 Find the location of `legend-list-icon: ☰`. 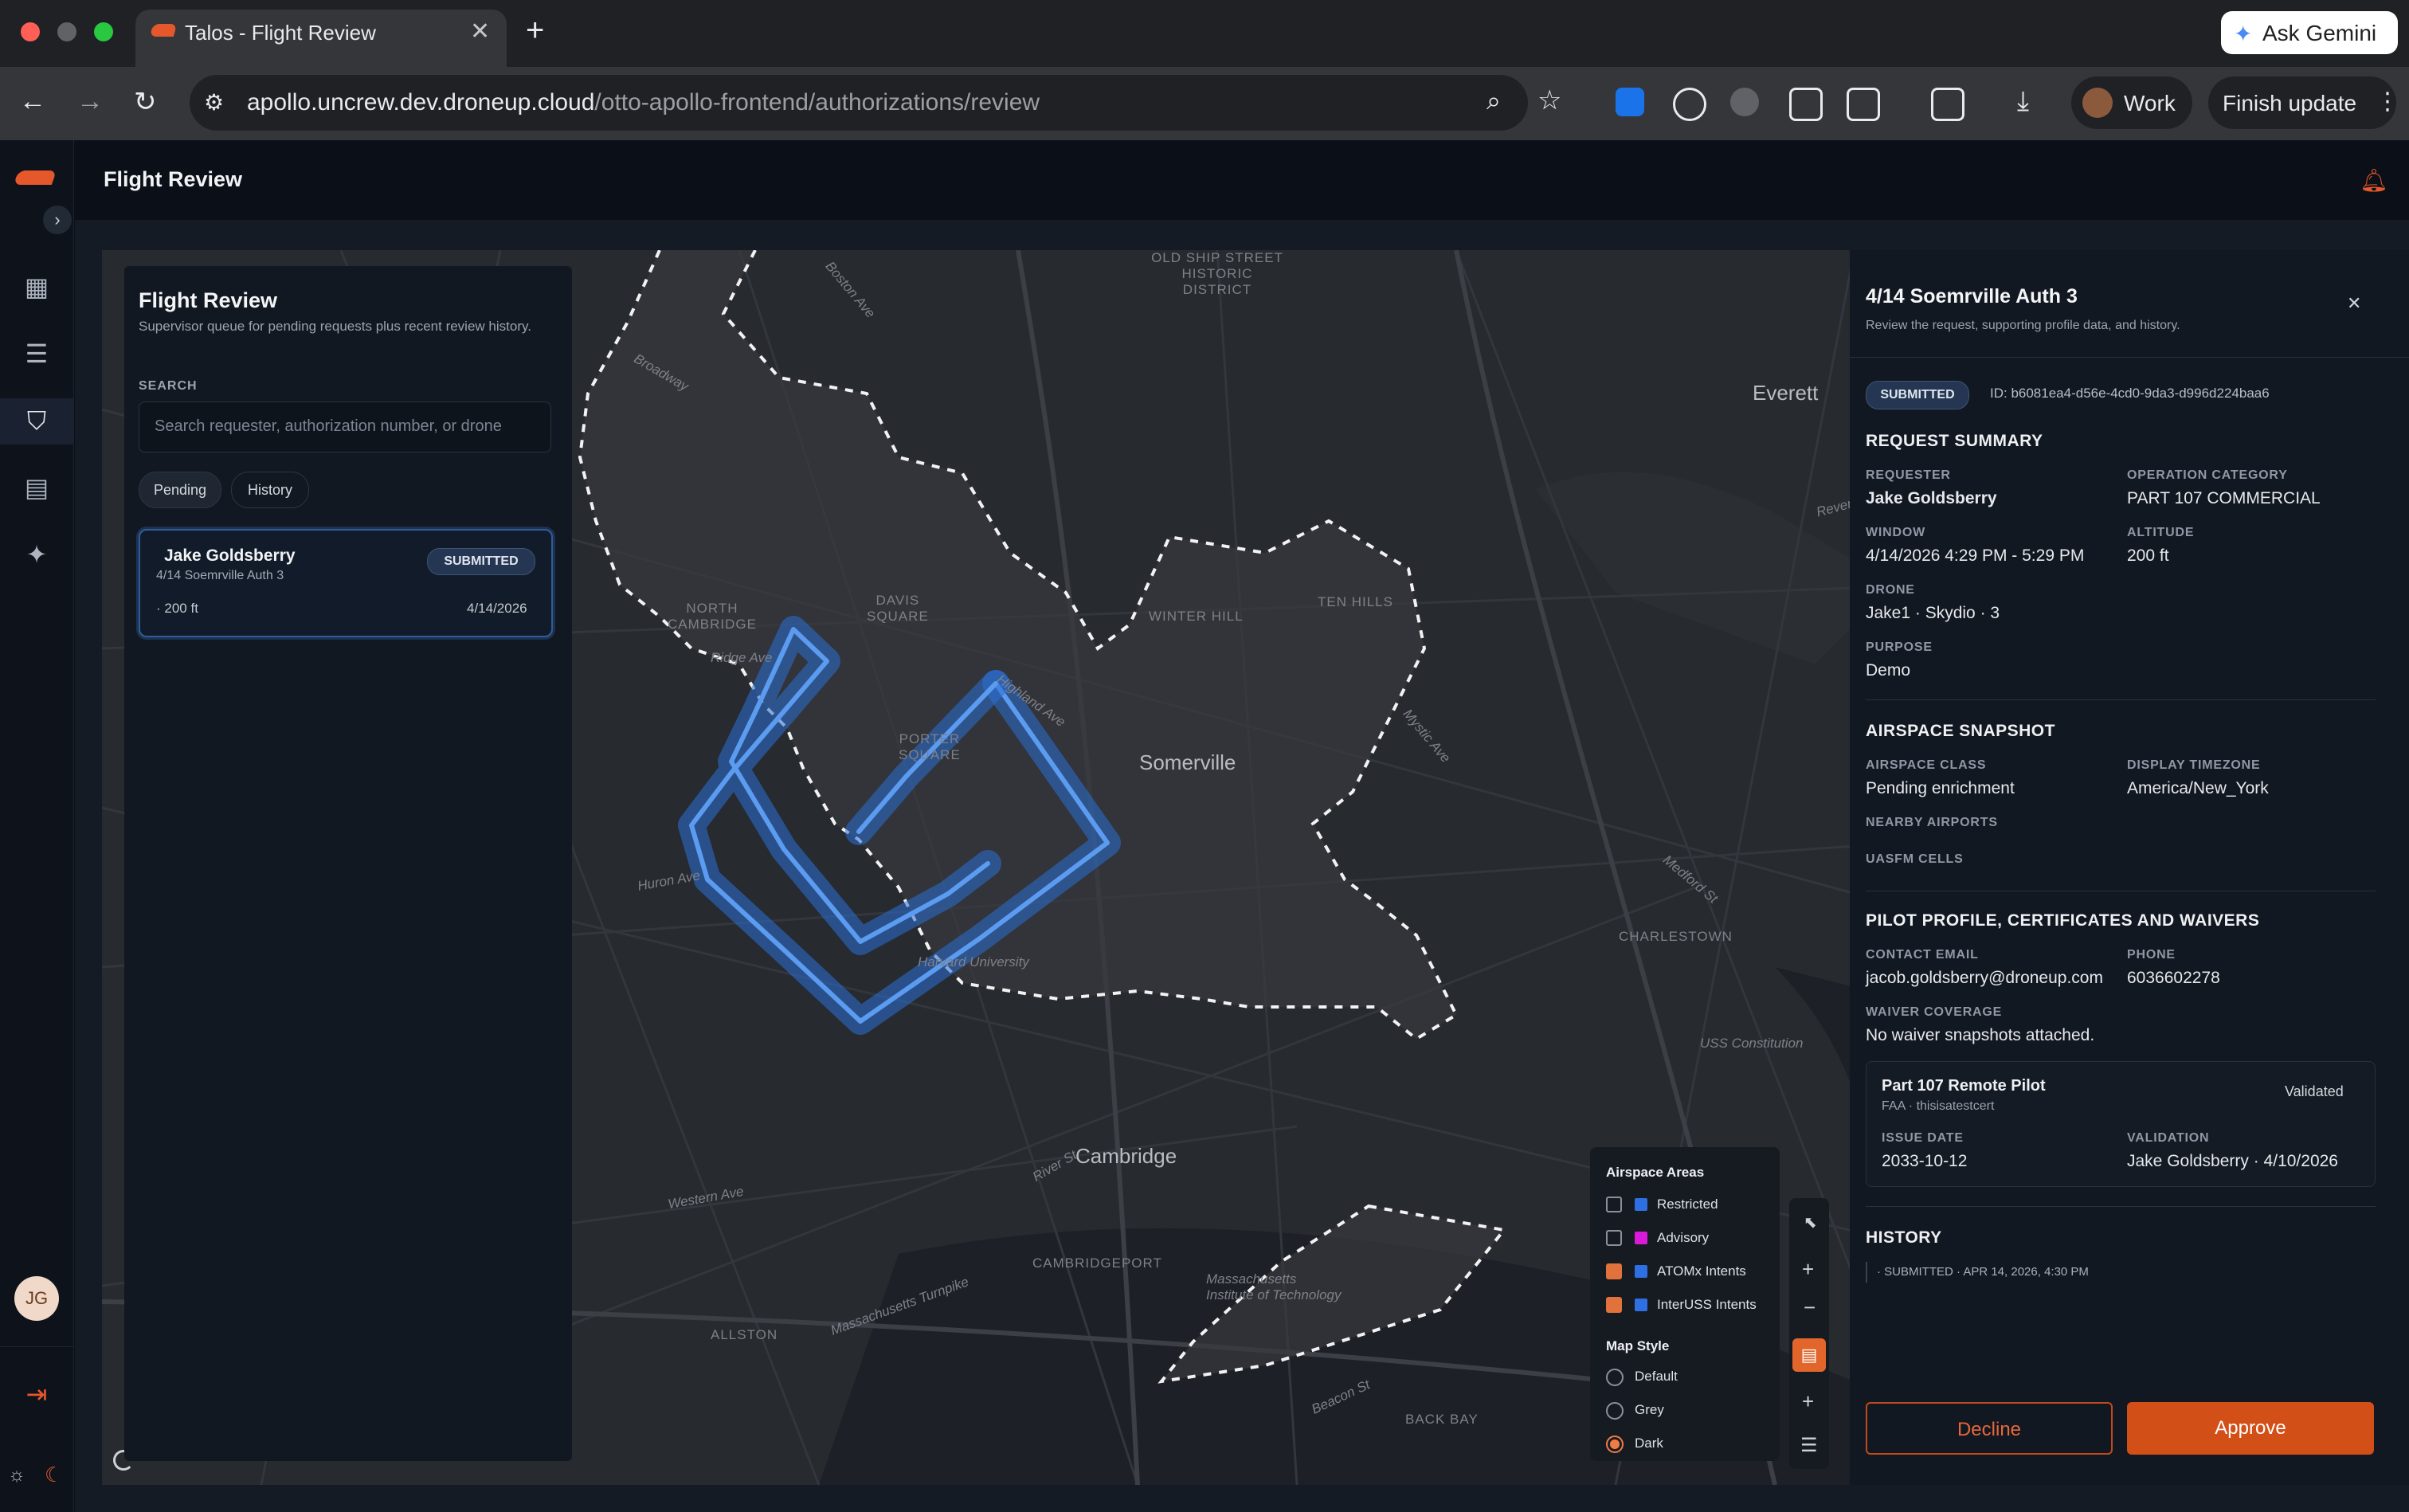

legend-list-icon: ☰ is located at coordinates (1809, 1446).